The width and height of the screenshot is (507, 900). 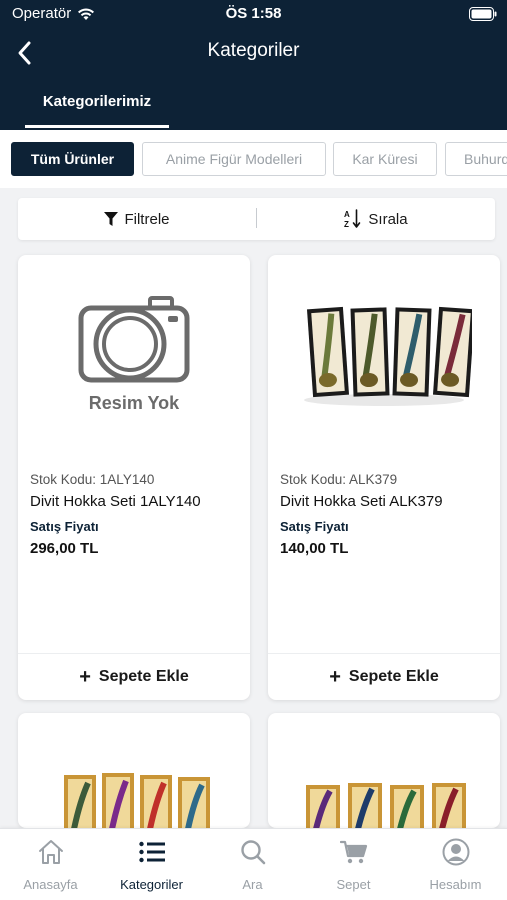 I want to click on tab-row: Kategorilerimiz, so click(x=253, y=105).